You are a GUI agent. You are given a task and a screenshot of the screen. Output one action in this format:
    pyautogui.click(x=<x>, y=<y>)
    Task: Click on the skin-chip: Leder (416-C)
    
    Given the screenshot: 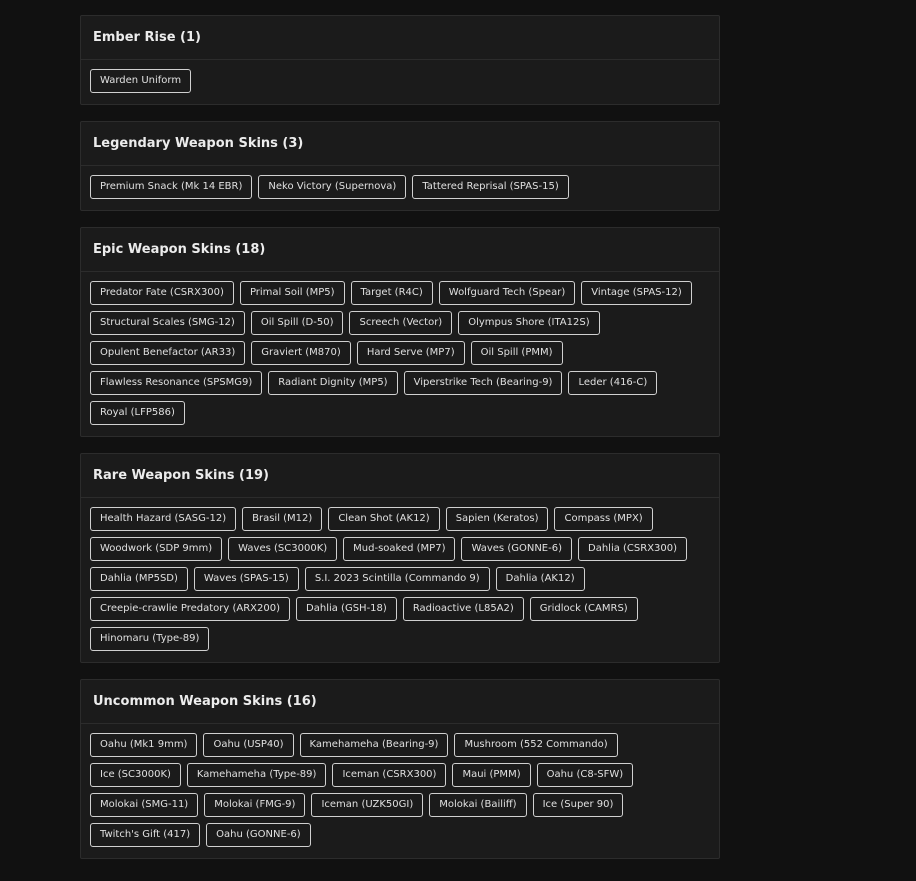 What is the action you would take?
    pyautogui.click(x=613, y=383)
    